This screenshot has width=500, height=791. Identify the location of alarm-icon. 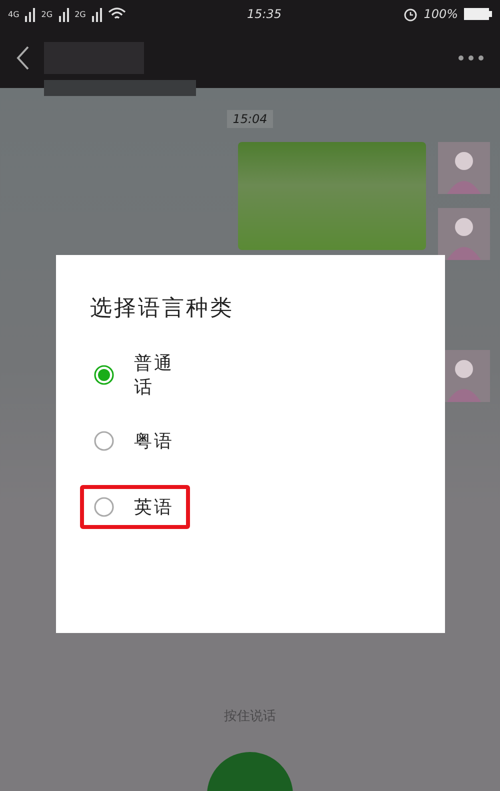
(410, 14).